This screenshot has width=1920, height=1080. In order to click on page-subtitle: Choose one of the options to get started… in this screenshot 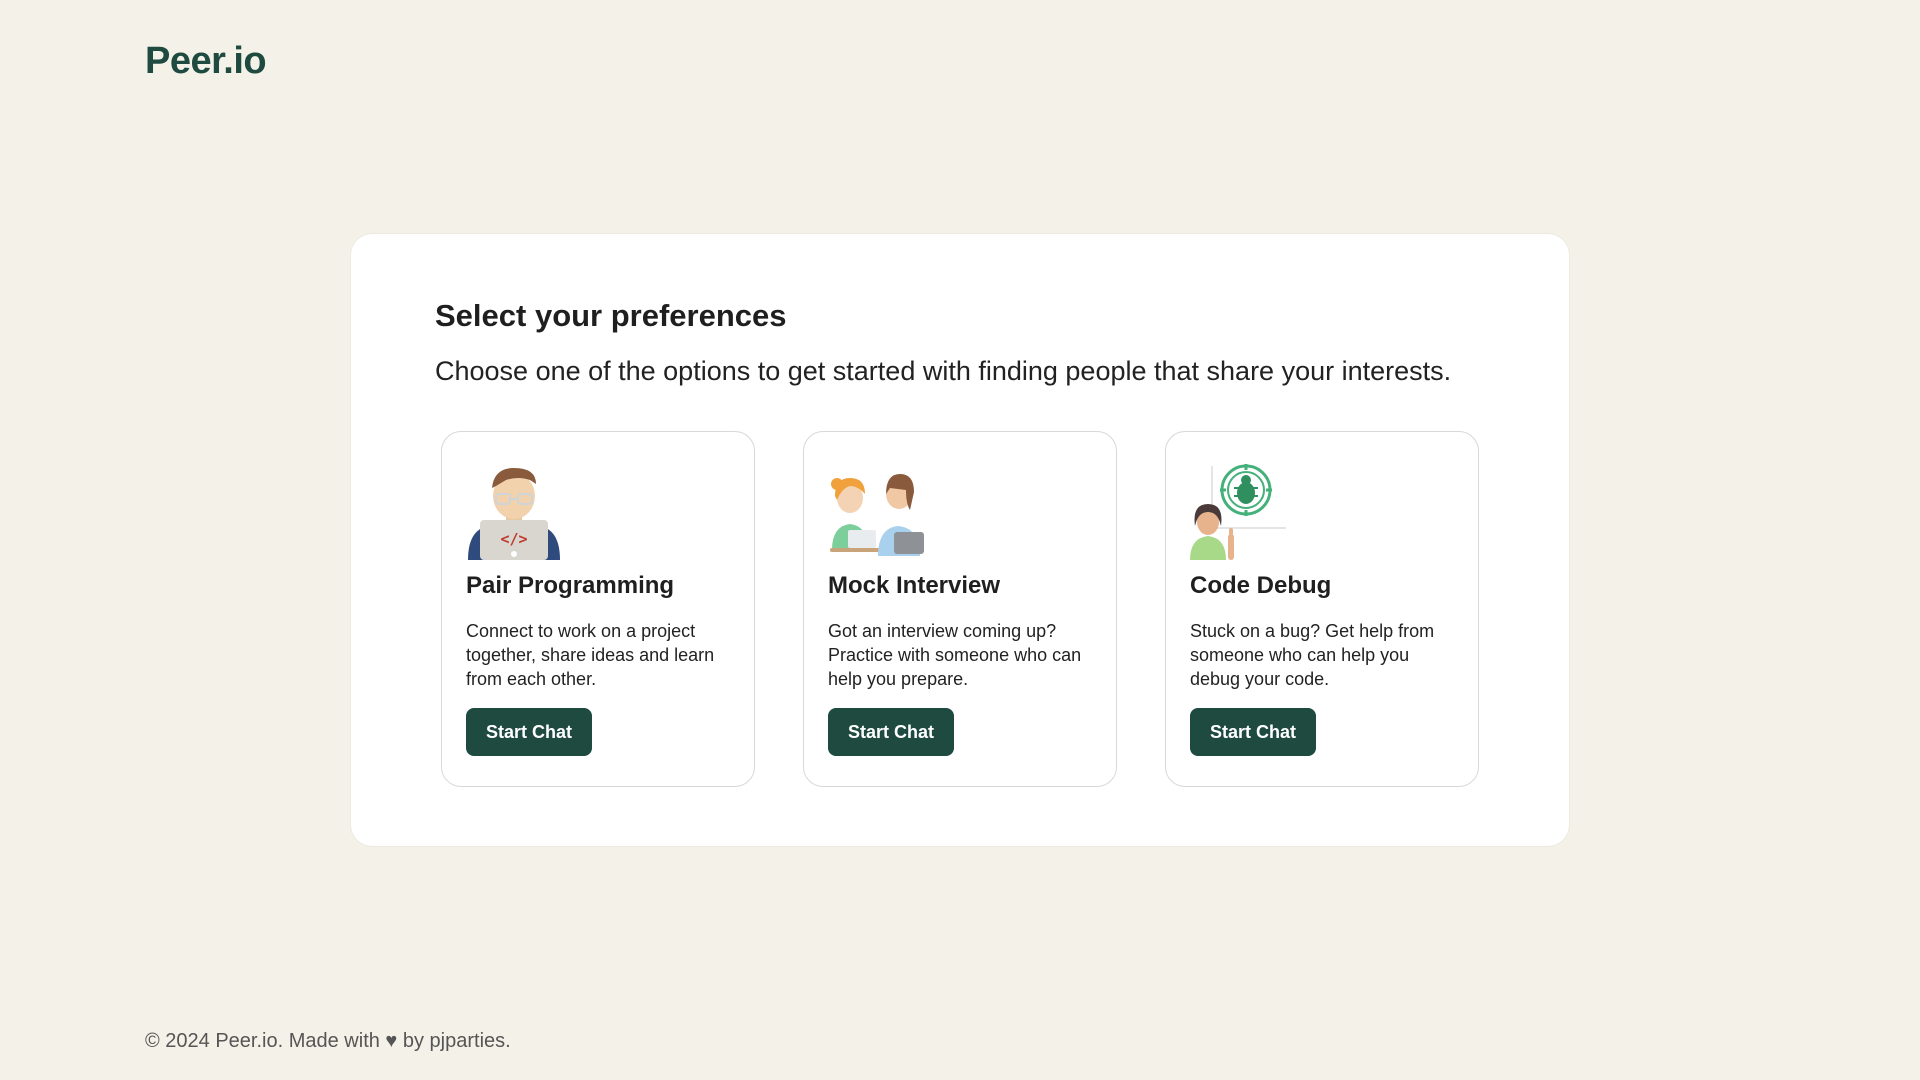, I will do `click(943, 371)`.